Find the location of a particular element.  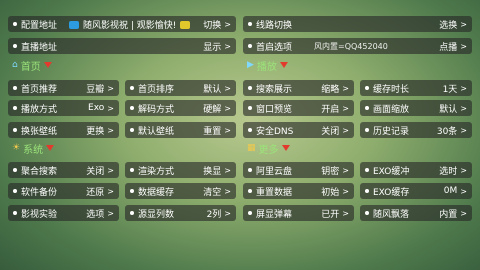

row-label: 直播地址 is located at coordinates (39, 47).